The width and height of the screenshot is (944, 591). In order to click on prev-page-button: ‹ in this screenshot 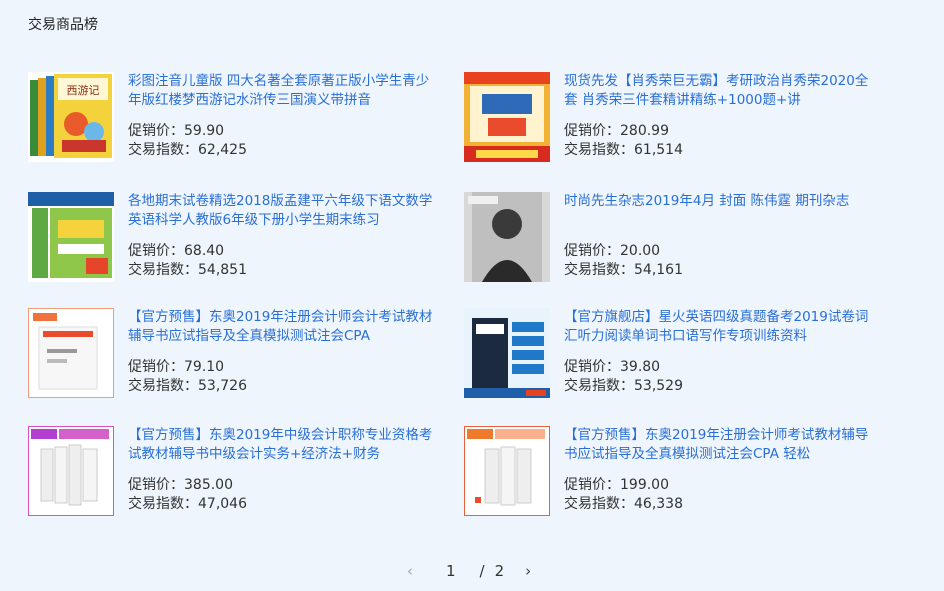, I will do `click(410, 571)`.